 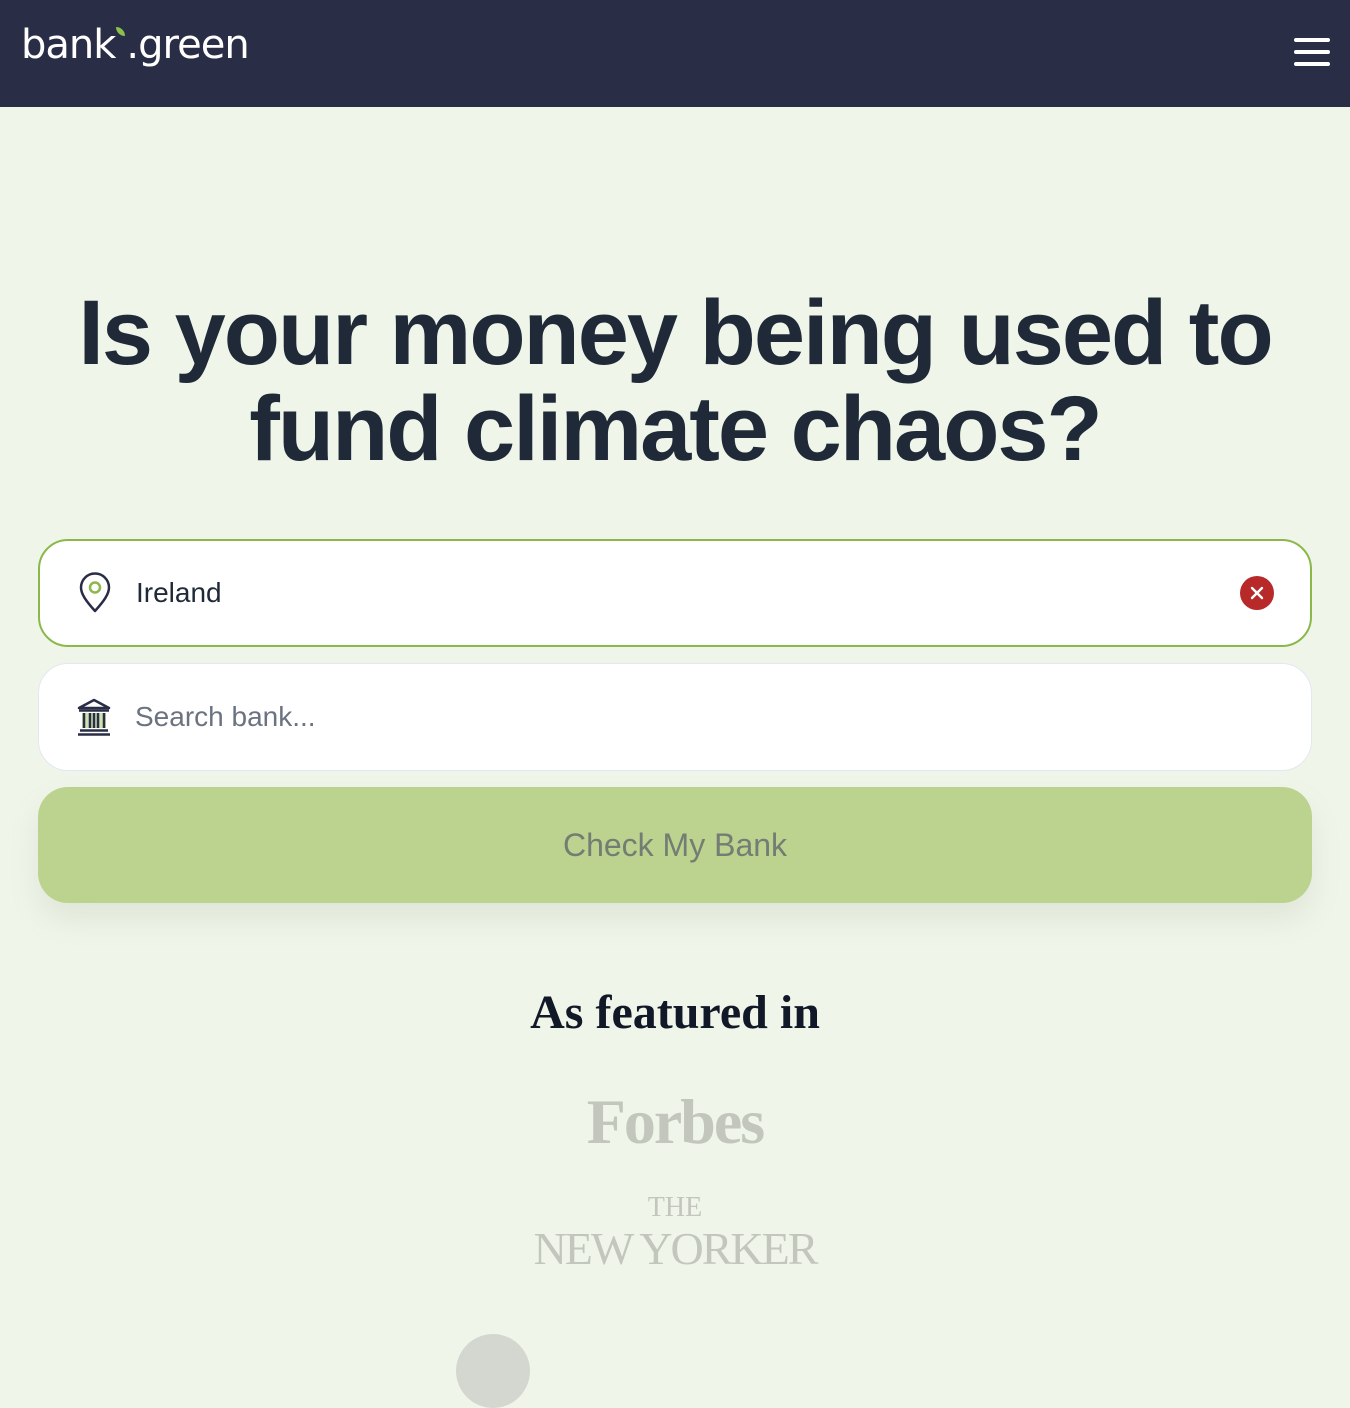 What do you see at coordinates (95, 592) in the screenshot?
I see `location-pin-icon` at bounding box center [95, 592].